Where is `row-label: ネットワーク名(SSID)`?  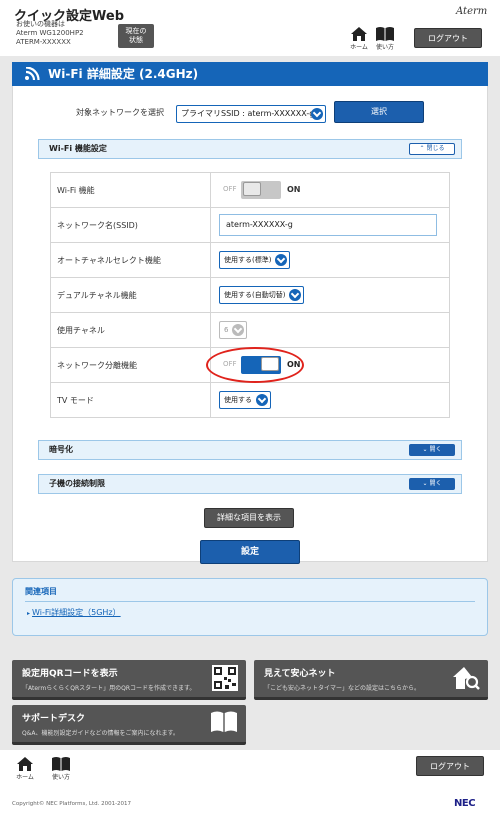 row-label: ネットワーク名(SSID) is located at coordinates (130, 225).